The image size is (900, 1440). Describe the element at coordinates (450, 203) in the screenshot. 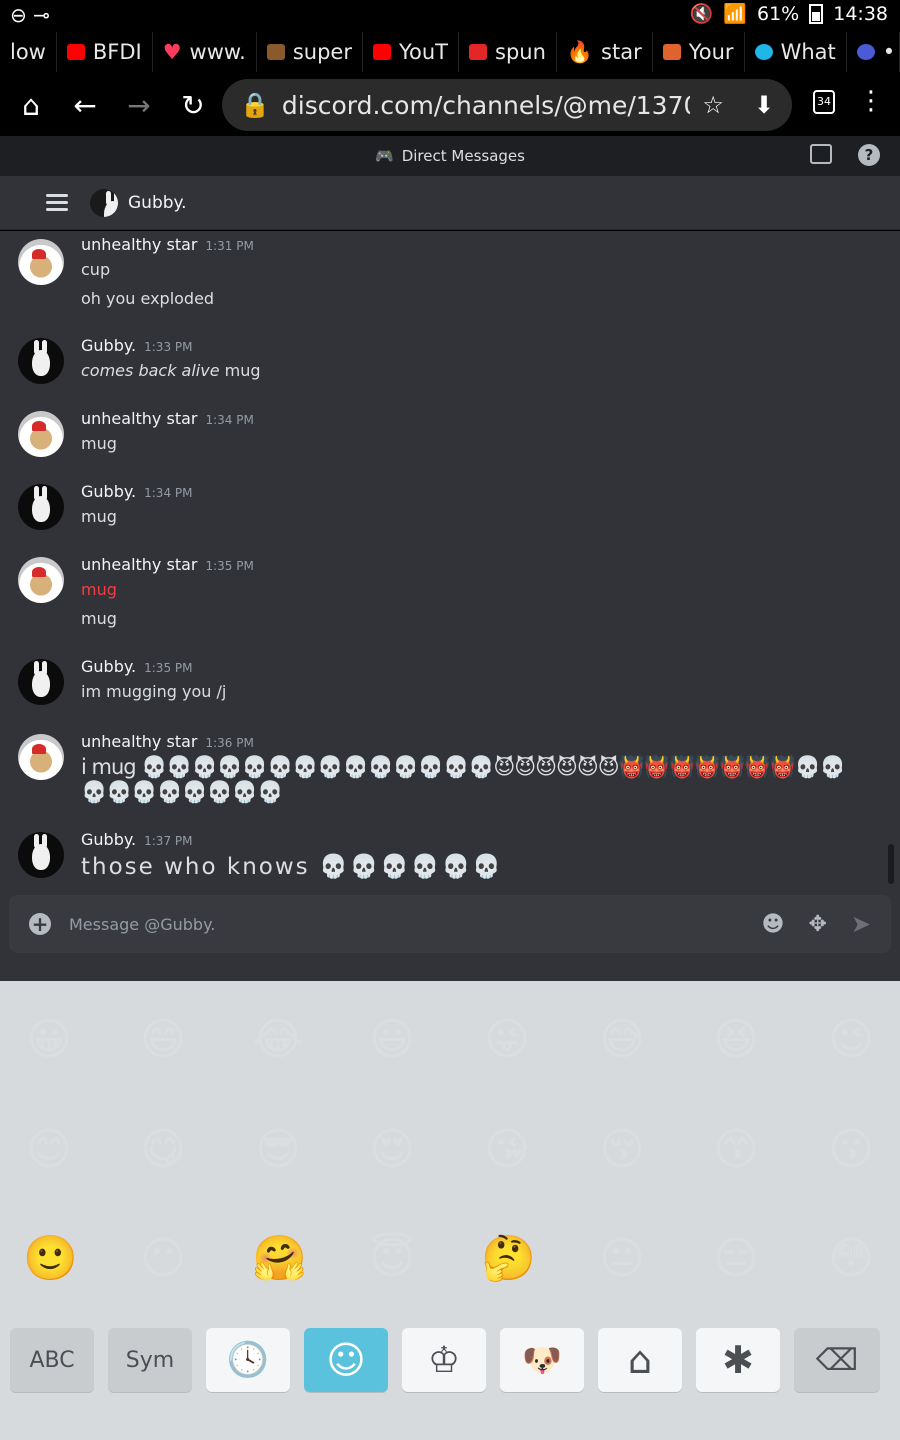

I see `channel-bar: Gubby.` at that location.